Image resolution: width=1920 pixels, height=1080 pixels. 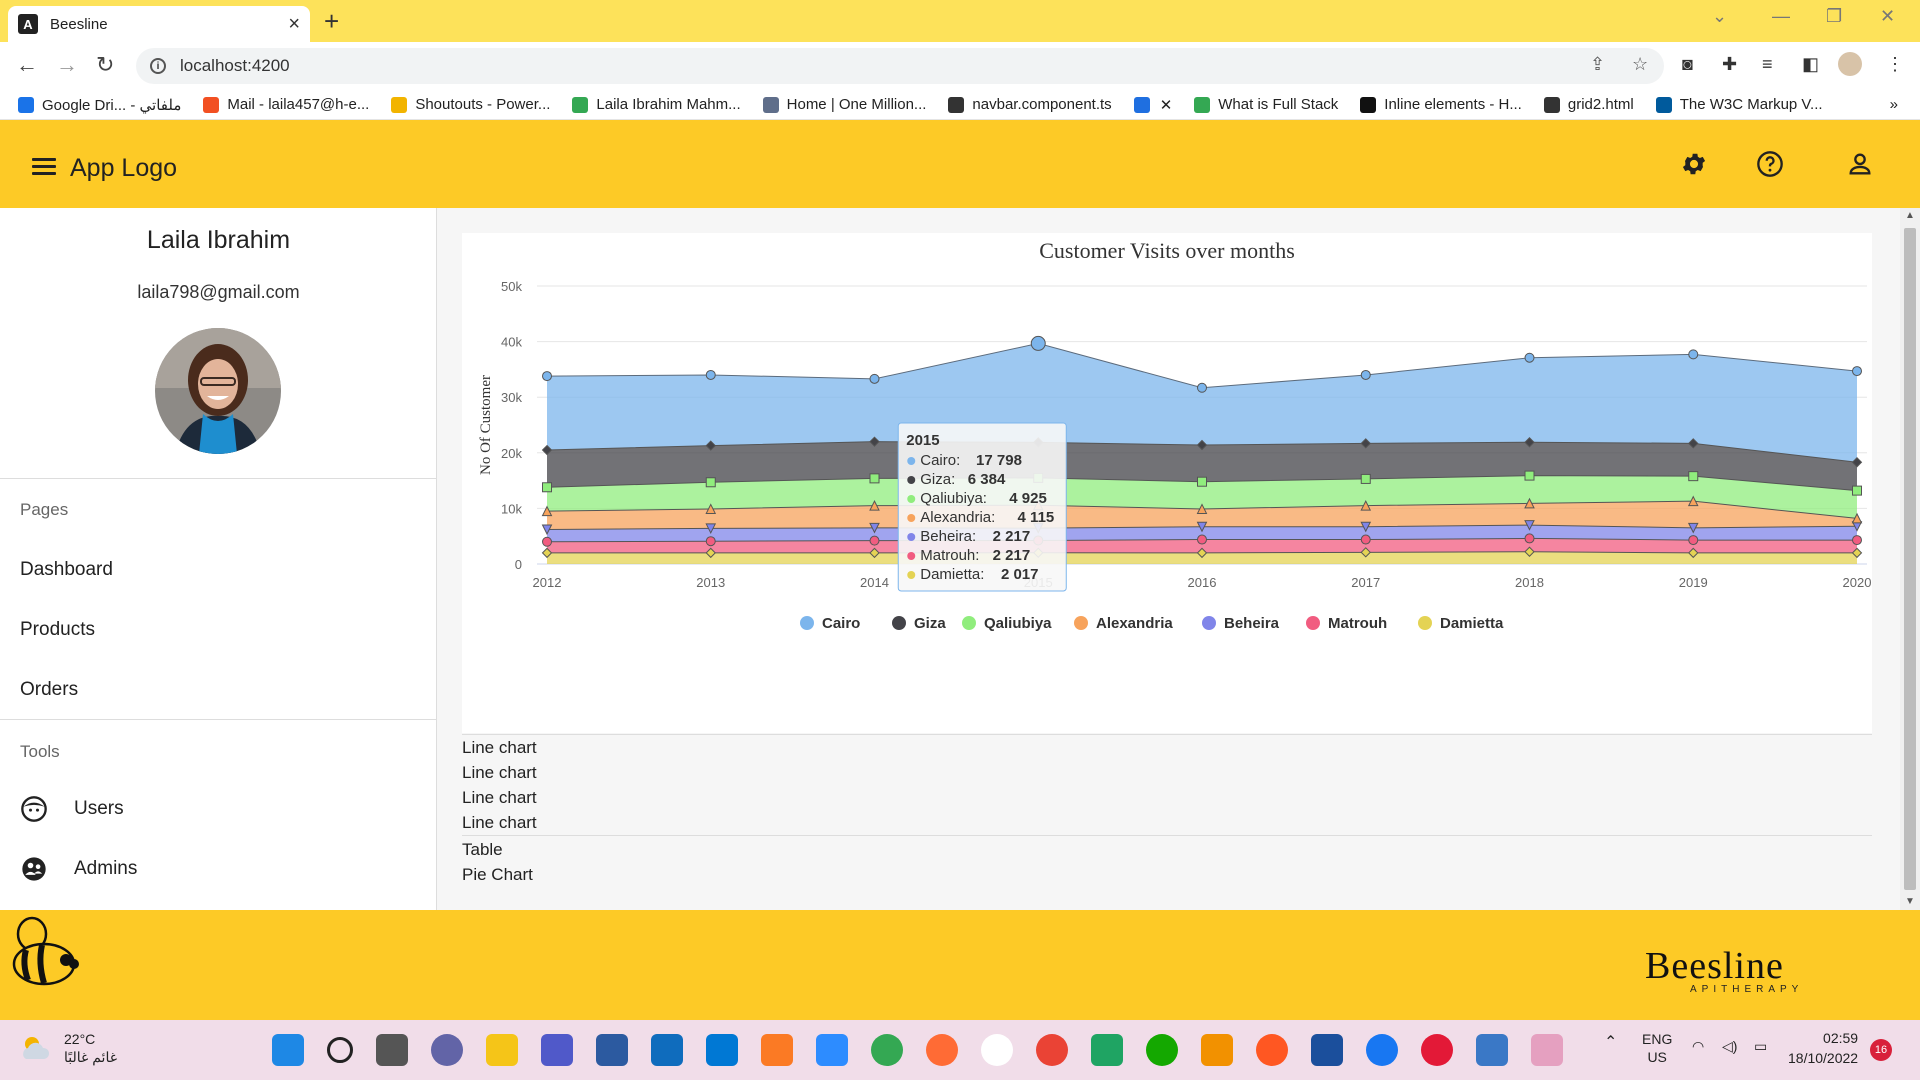 What do you see at coordinates (1382, 1050) in the screenshot?
I see `messenger-icon` at bounding box center [1382, 1050].